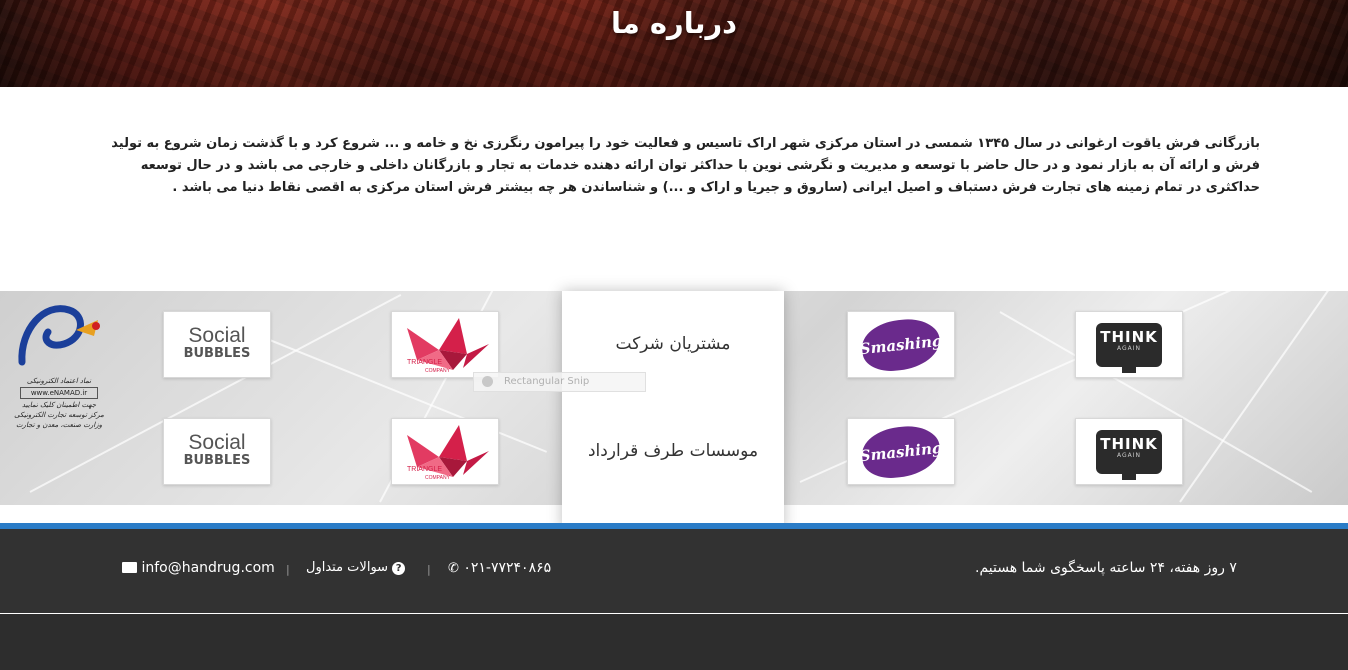 The image size is (1348, 670). Describe the element at coordinates (208, 568) in the screenshot. I see `email-address: info@handrug.com` at that location.